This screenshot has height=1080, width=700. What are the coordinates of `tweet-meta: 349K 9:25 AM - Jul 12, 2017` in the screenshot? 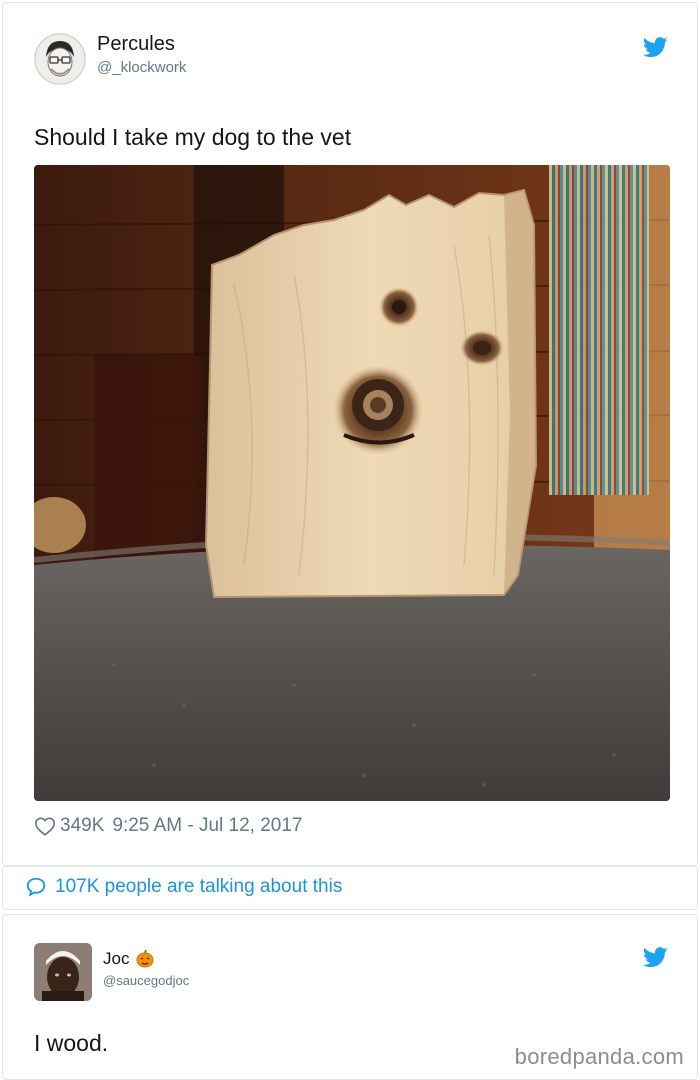 It's located at (172, 826).